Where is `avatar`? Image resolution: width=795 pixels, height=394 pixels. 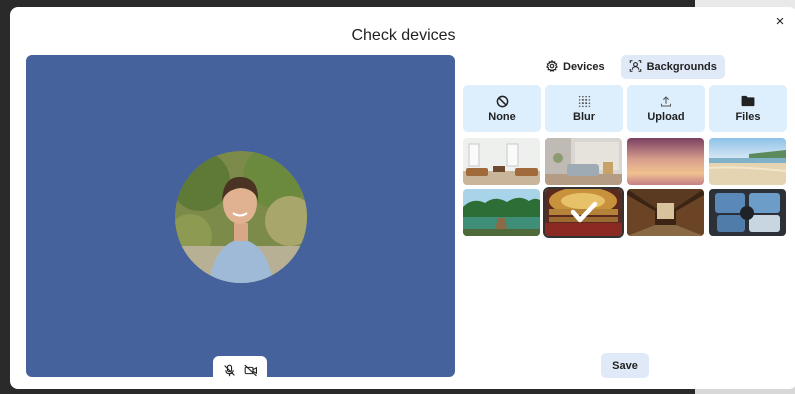 avatar is located at coordinates (241, 217).